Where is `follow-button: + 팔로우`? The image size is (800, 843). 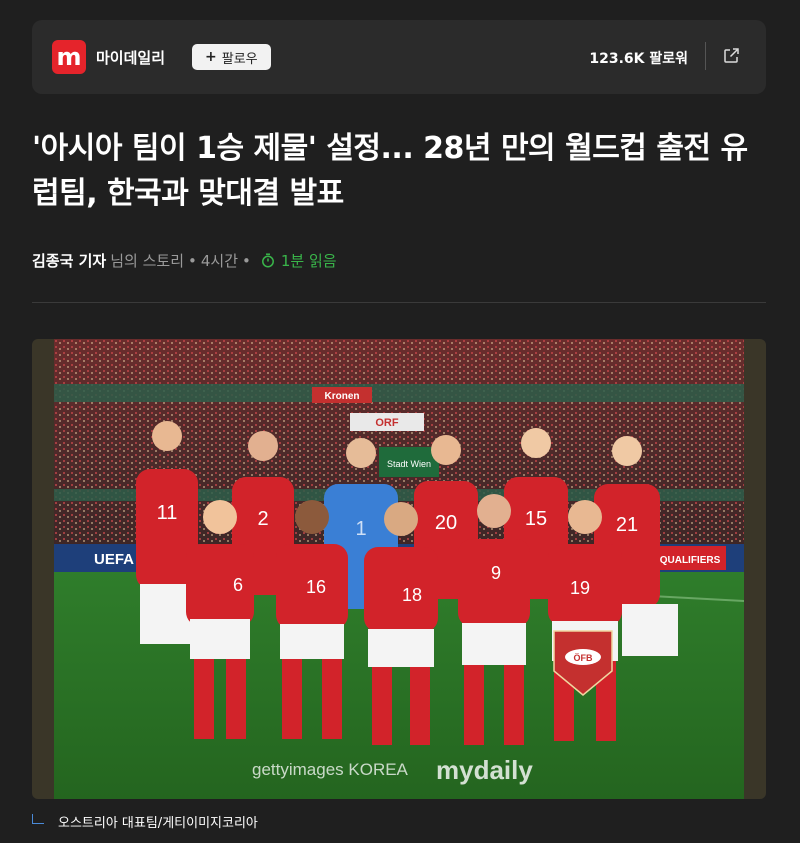 follow-button: + 팔로우 is located at coordinates (231, 57).